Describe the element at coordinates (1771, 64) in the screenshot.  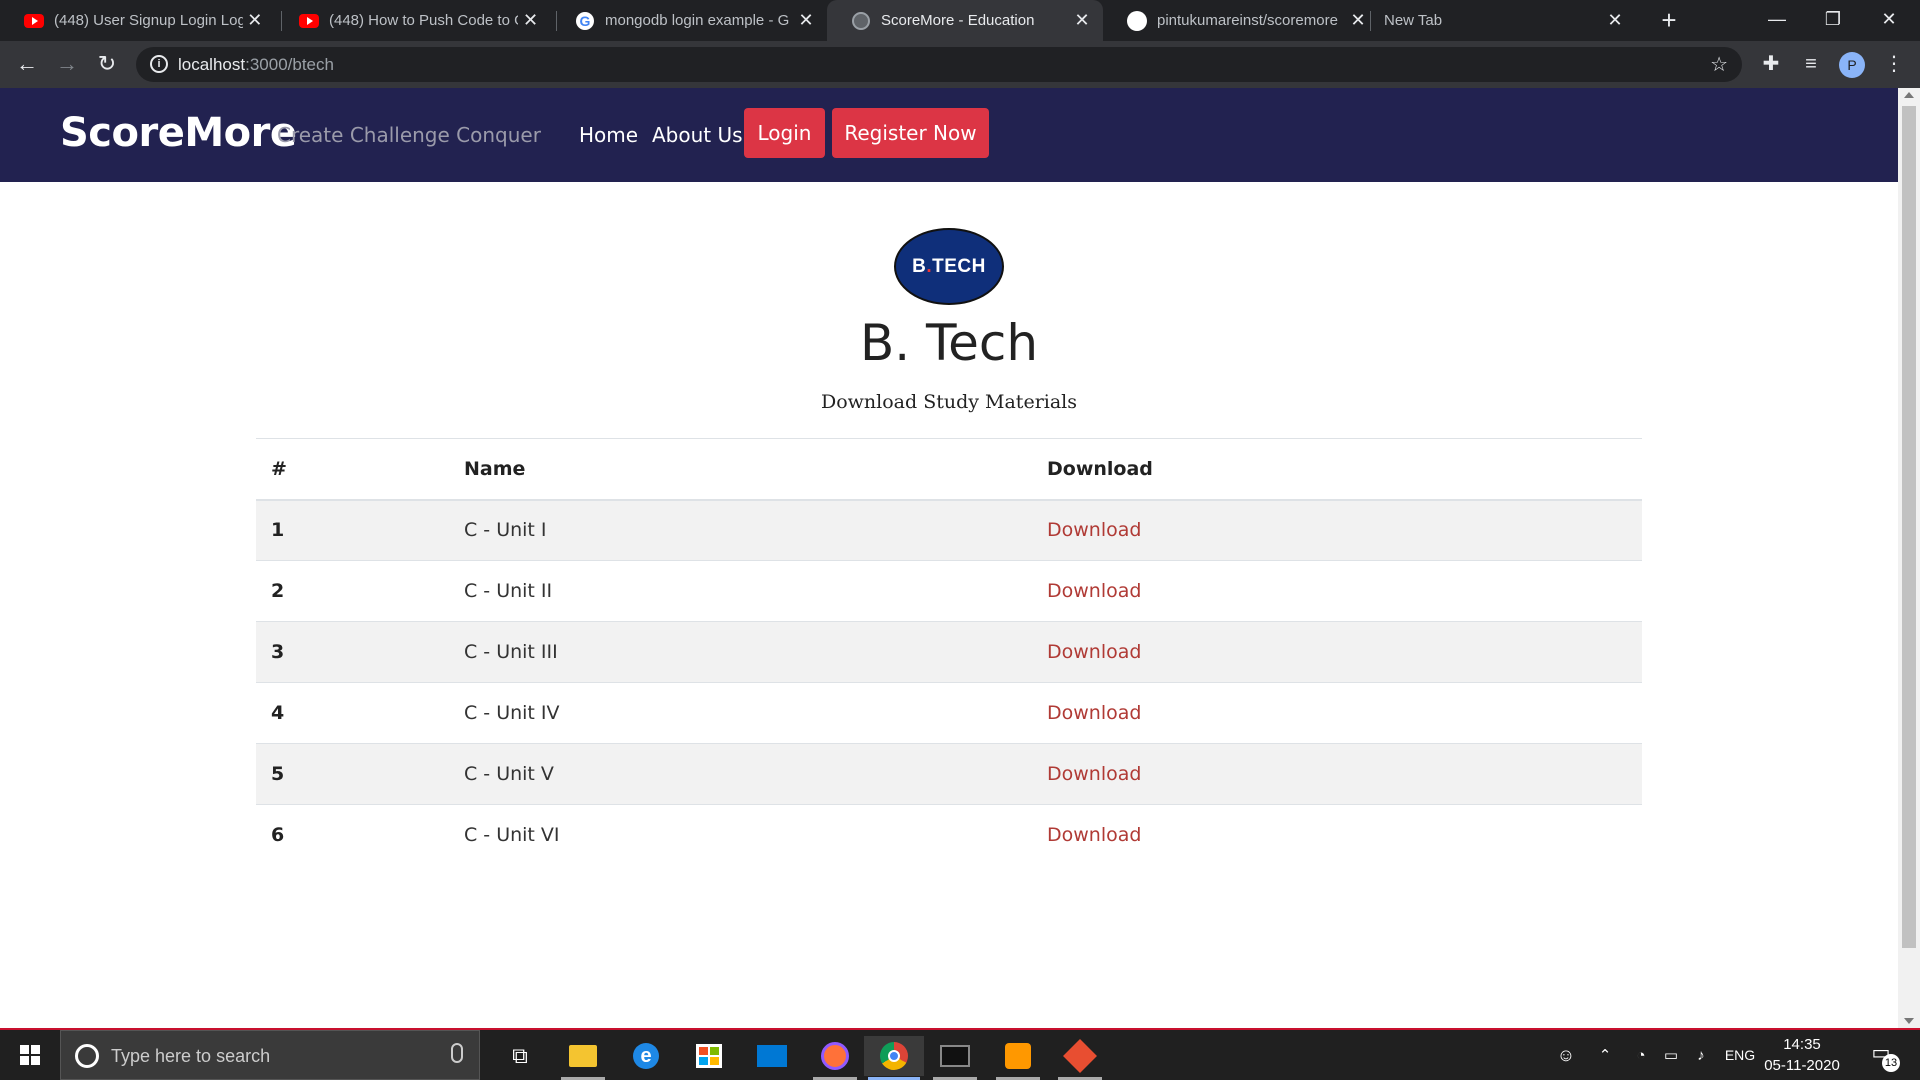
I see `extensions-puzzle-icon: ✚` at that location.